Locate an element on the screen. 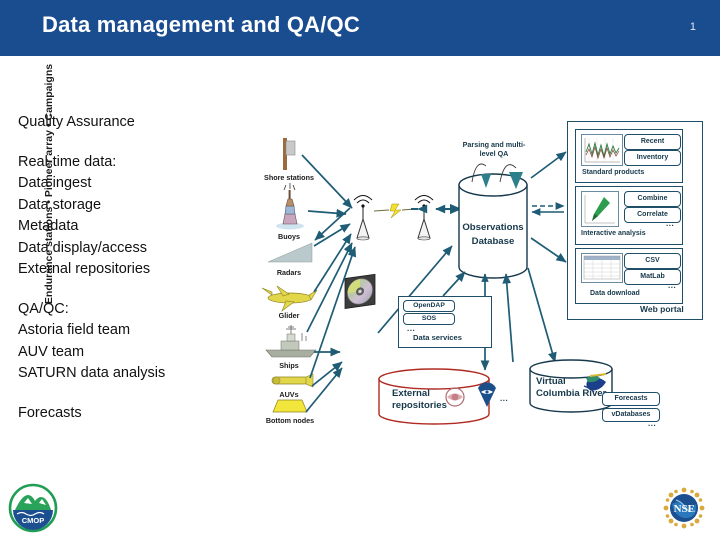  qa-note-line1: Parsing and multi- is located at coordinates (494, 144).